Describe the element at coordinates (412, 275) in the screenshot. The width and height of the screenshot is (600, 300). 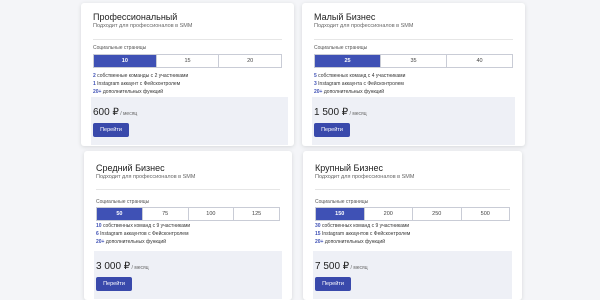
I see `price-box: 7 500 ₽ / месяц Перейти` at that location.